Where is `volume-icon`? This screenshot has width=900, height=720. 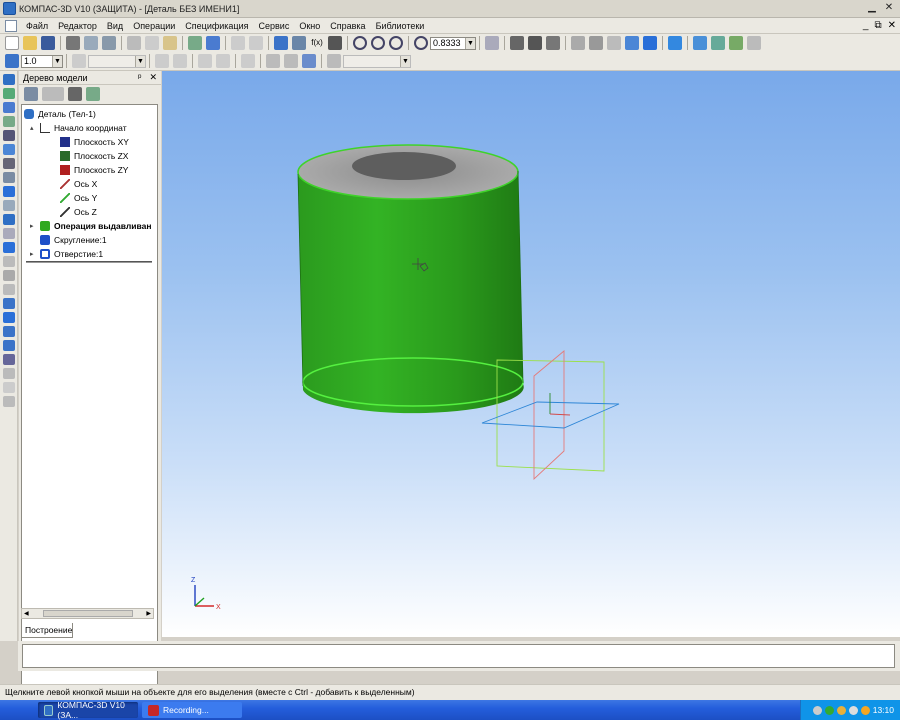
volume-icon is located at coordinates (841, 710).